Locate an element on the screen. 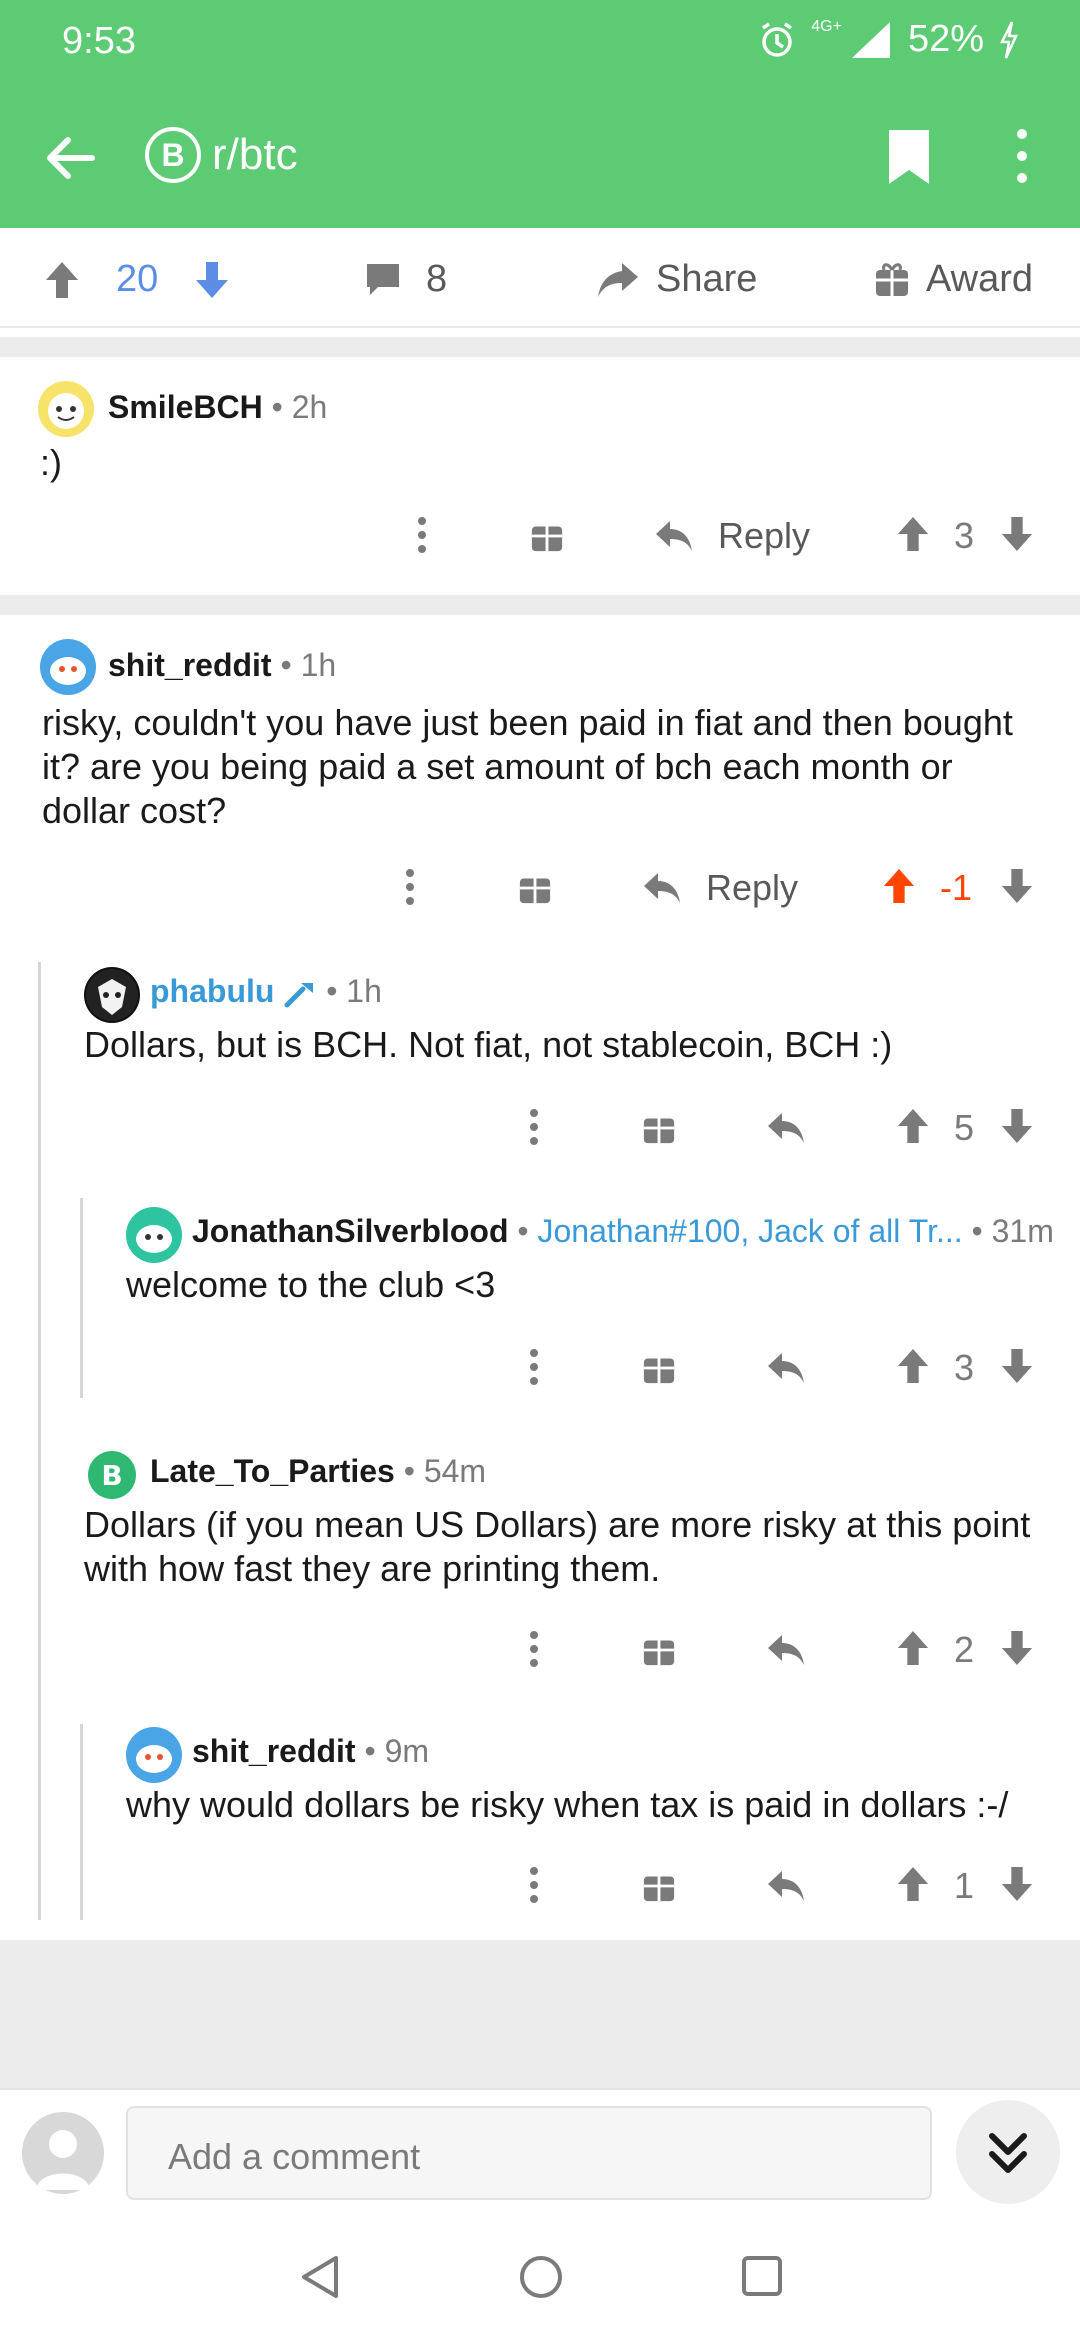 This screenshot has width=1080, height=2340. user-avatar: B is located at coordinates (112, 1475).